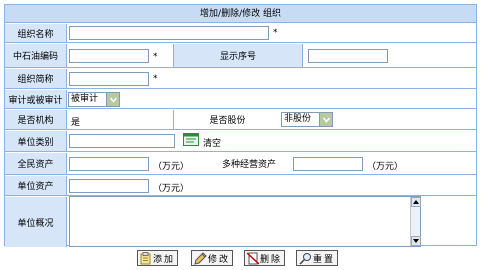 The width and height of the screenshot is (481, 270). I want to click on public-assets-label: 全民资产, so click(36, 163).